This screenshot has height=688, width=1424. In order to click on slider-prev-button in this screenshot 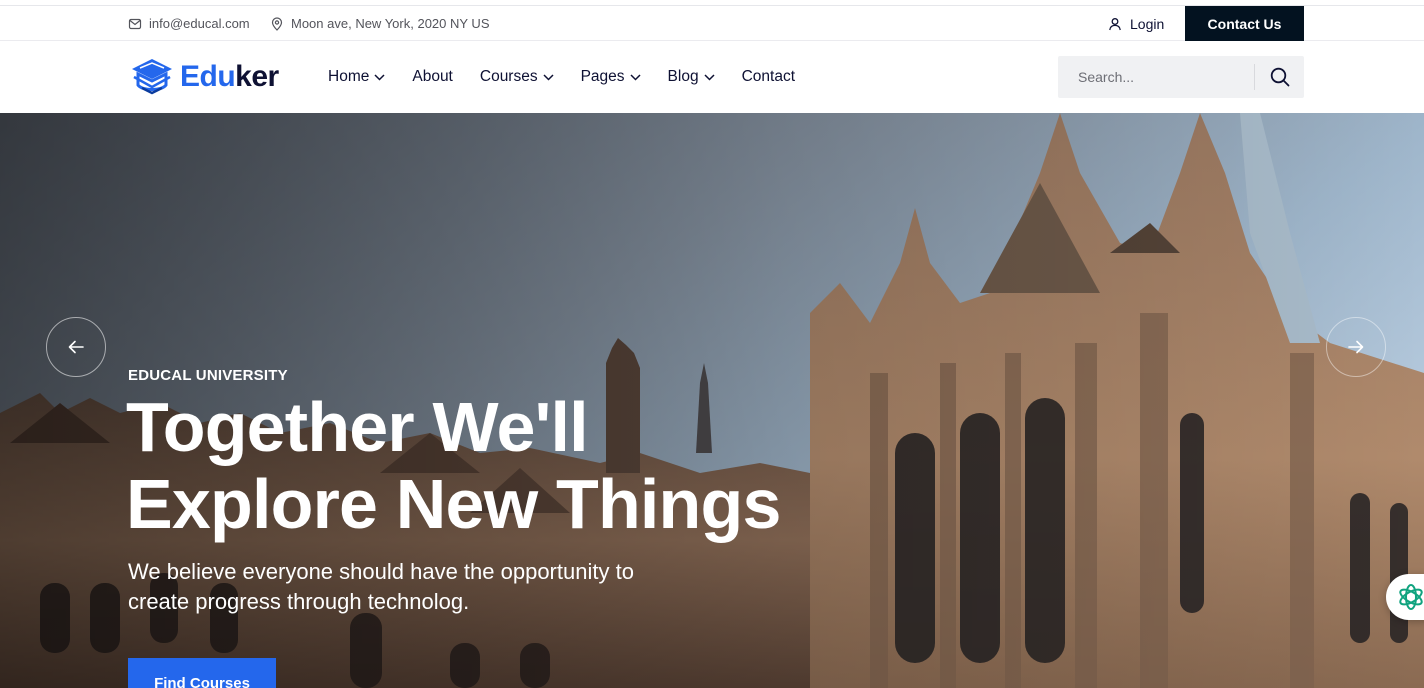, I will do `click(76, 347)`.